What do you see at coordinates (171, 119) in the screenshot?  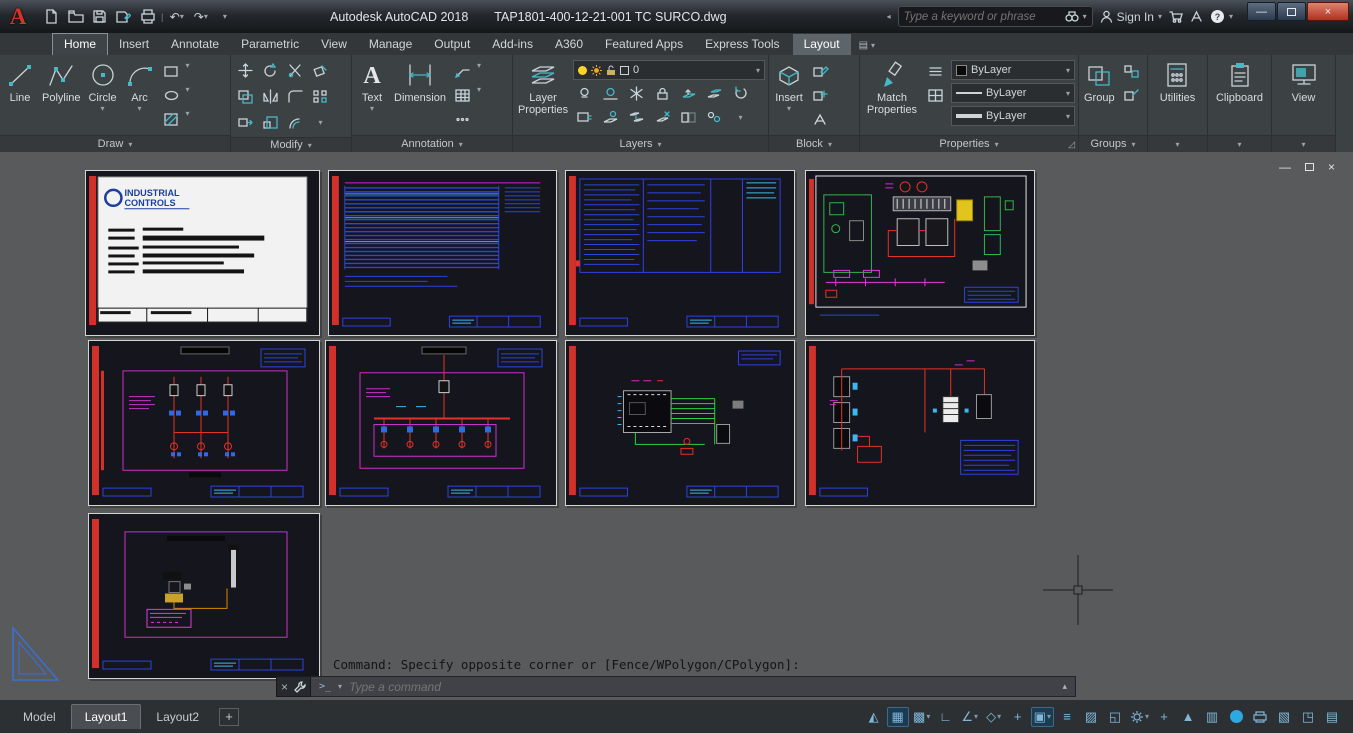 I see `hatch-button` at bounding box center [171, 119].